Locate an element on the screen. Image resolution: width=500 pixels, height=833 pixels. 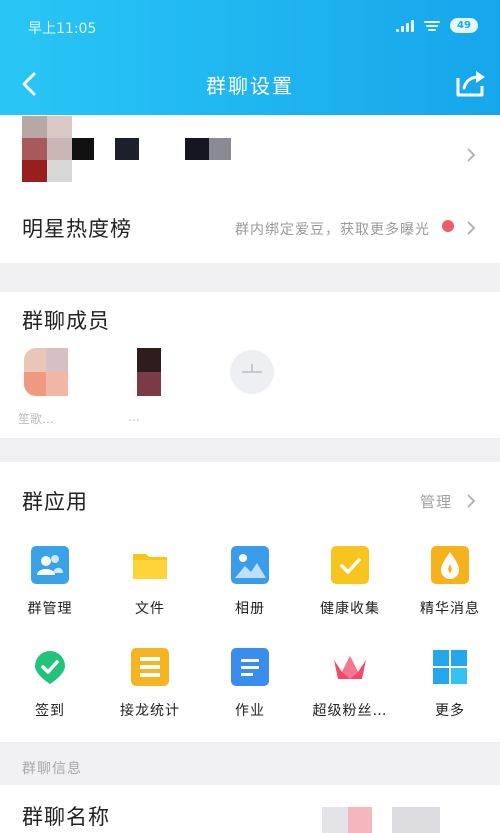
homework-icon is located at coordinates (250, 667).